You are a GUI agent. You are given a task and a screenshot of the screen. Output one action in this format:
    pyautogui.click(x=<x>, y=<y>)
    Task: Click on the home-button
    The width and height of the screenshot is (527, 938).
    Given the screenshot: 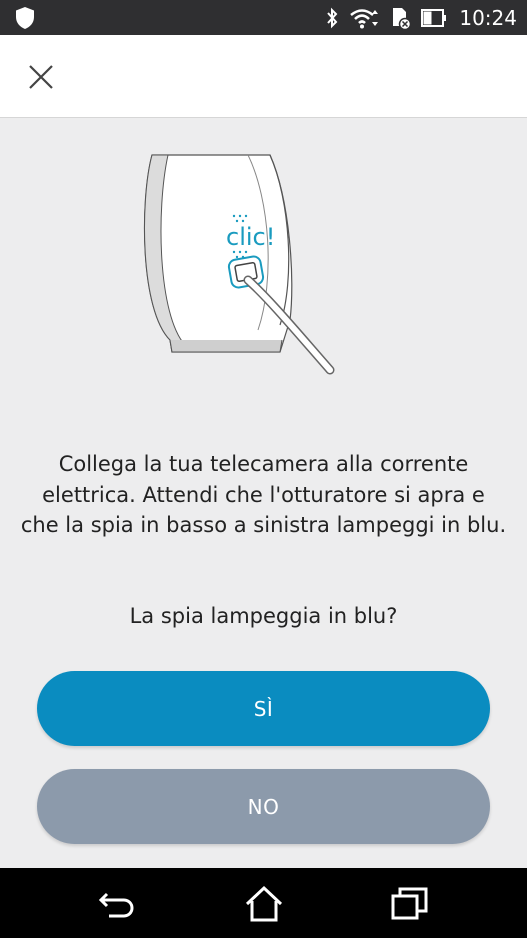 What is the action you would take?
    pyautogui.click(x=264, y=904)
    